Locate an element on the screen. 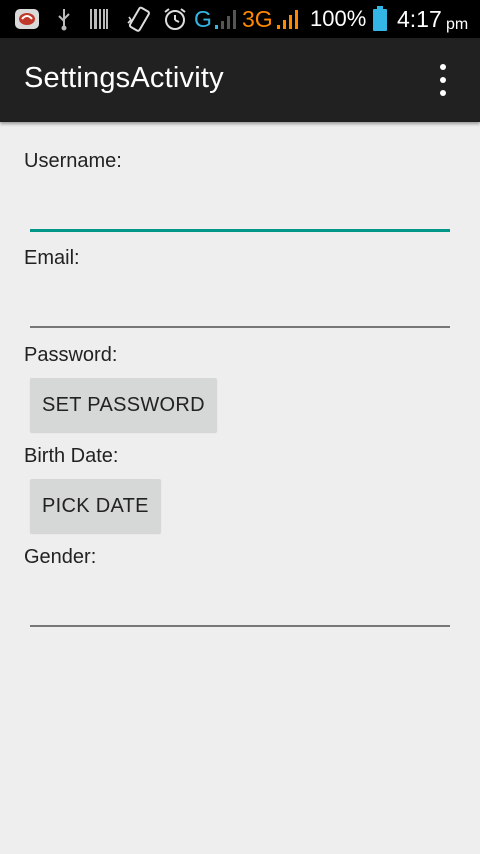  page-title: SettingsActivity is located at coordinates (124, 78).